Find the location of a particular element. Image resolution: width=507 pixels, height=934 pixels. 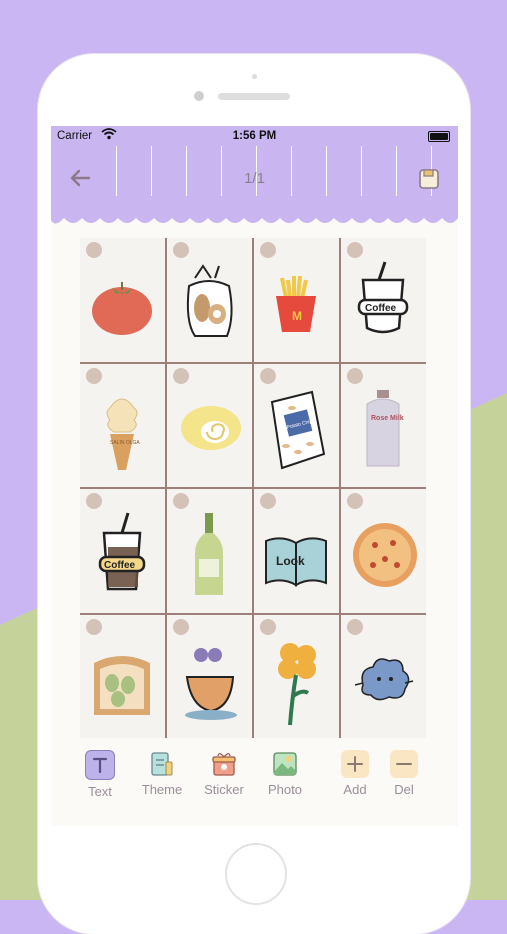

header-bar: Carrier 1:56 PM 1/1 is located at coordinates (254, 172).